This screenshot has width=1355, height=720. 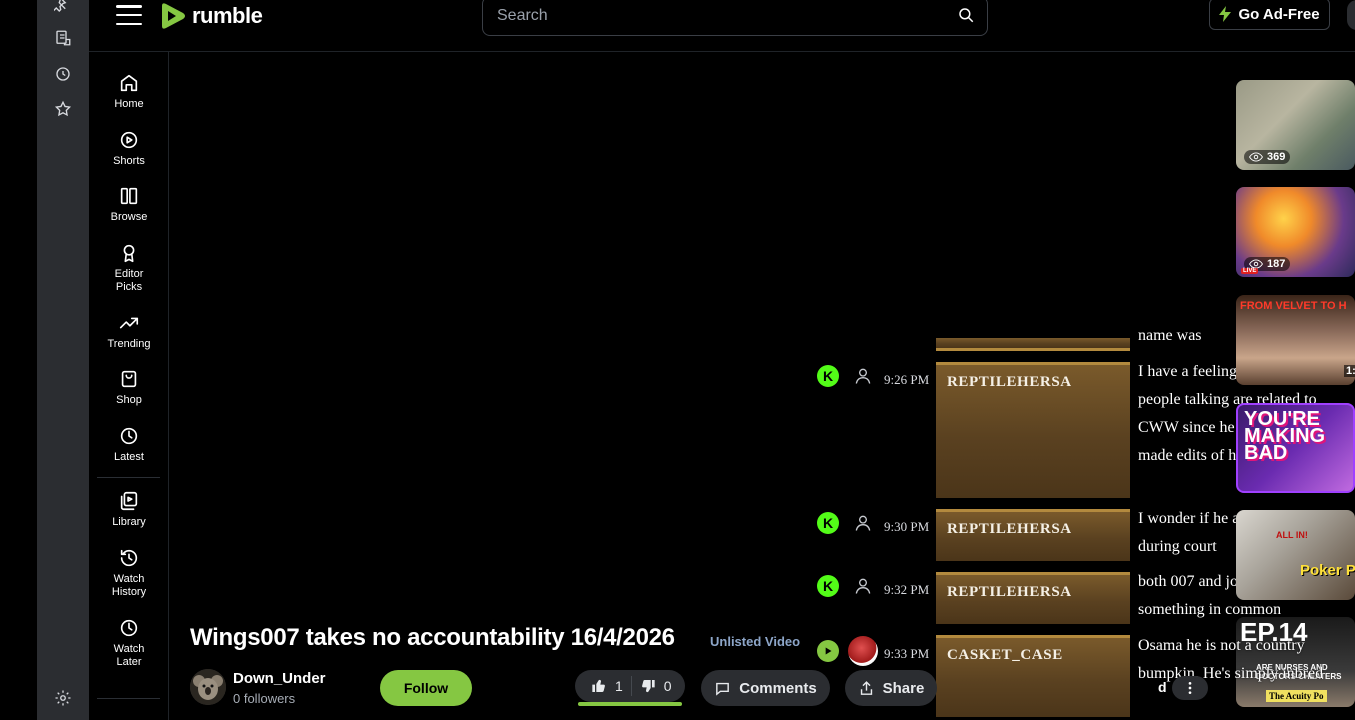 What do you see at coordinates (129, 280) in the screenshot?
I see `sidebar-item-label: Editor Picks` at bounding box center [129, 280].